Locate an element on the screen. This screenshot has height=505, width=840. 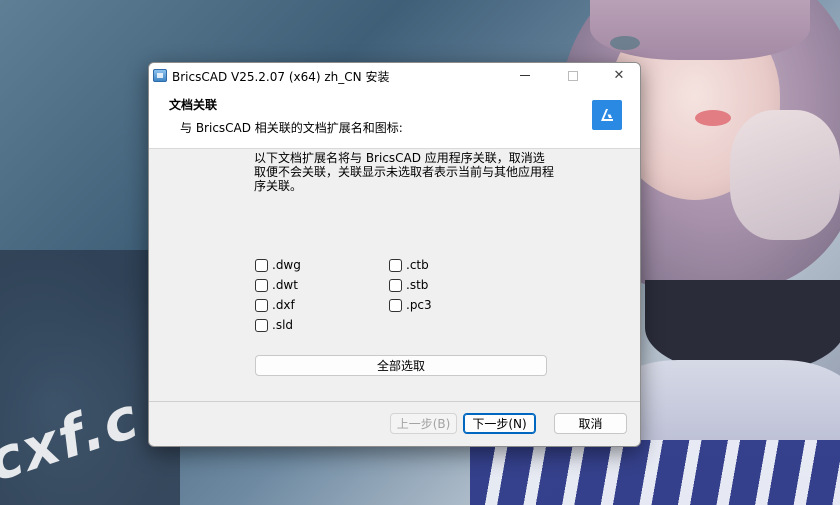
checkbox-dwg: .dwg is located at coordinates (278, 265).